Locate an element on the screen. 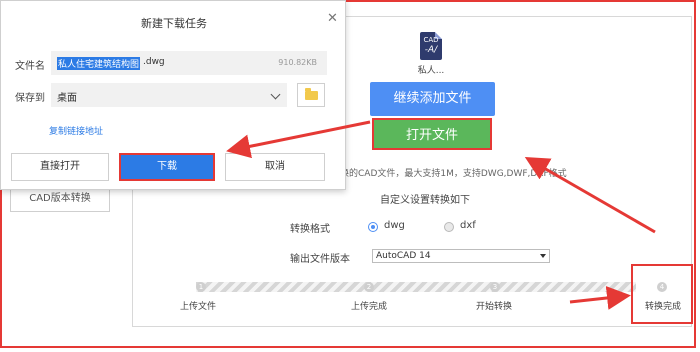 Image resolution: width=700 pixels, height=352 pixels. settings-title: 自定义设置转换如下 is located at coordinates (425, 200).